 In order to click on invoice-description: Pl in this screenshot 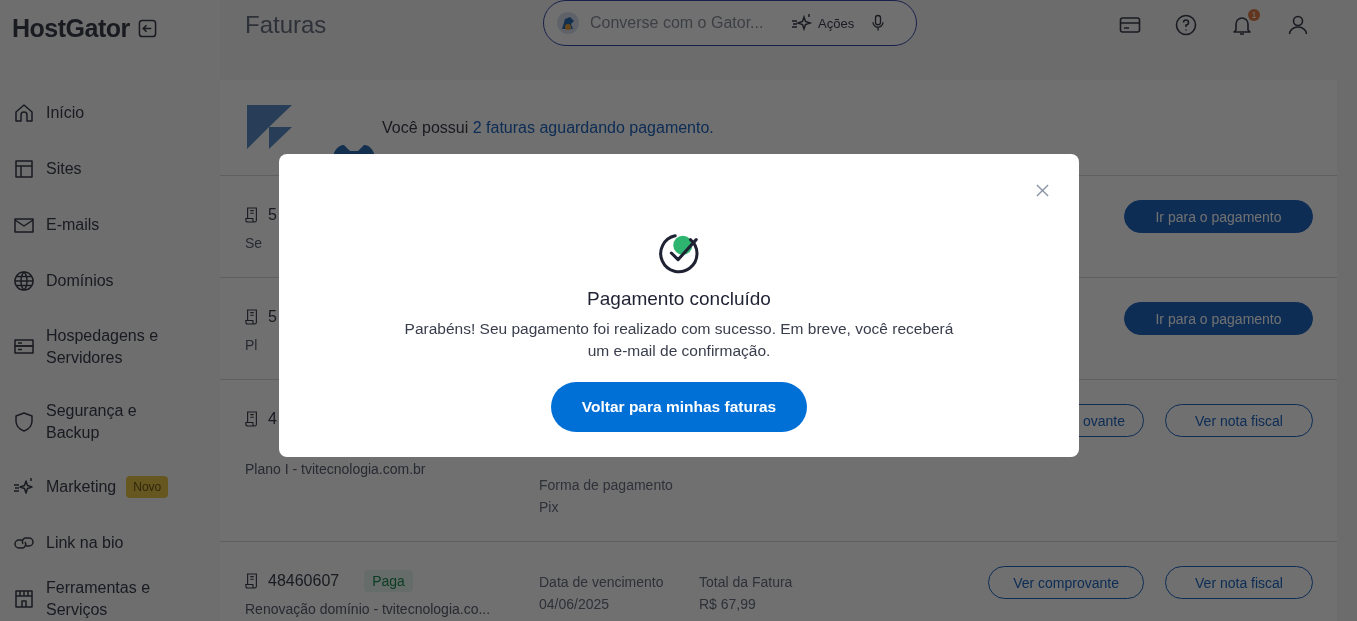, I will do `click(252, 345)`.